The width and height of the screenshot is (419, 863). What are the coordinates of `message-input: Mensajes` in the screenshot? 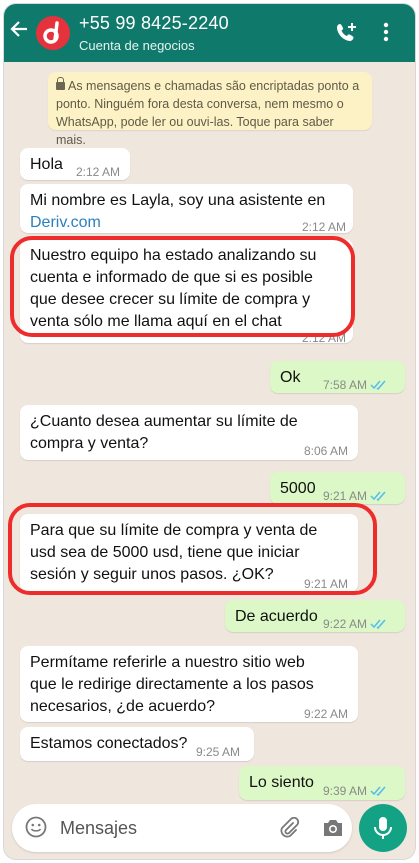 It's located at (98, 828).